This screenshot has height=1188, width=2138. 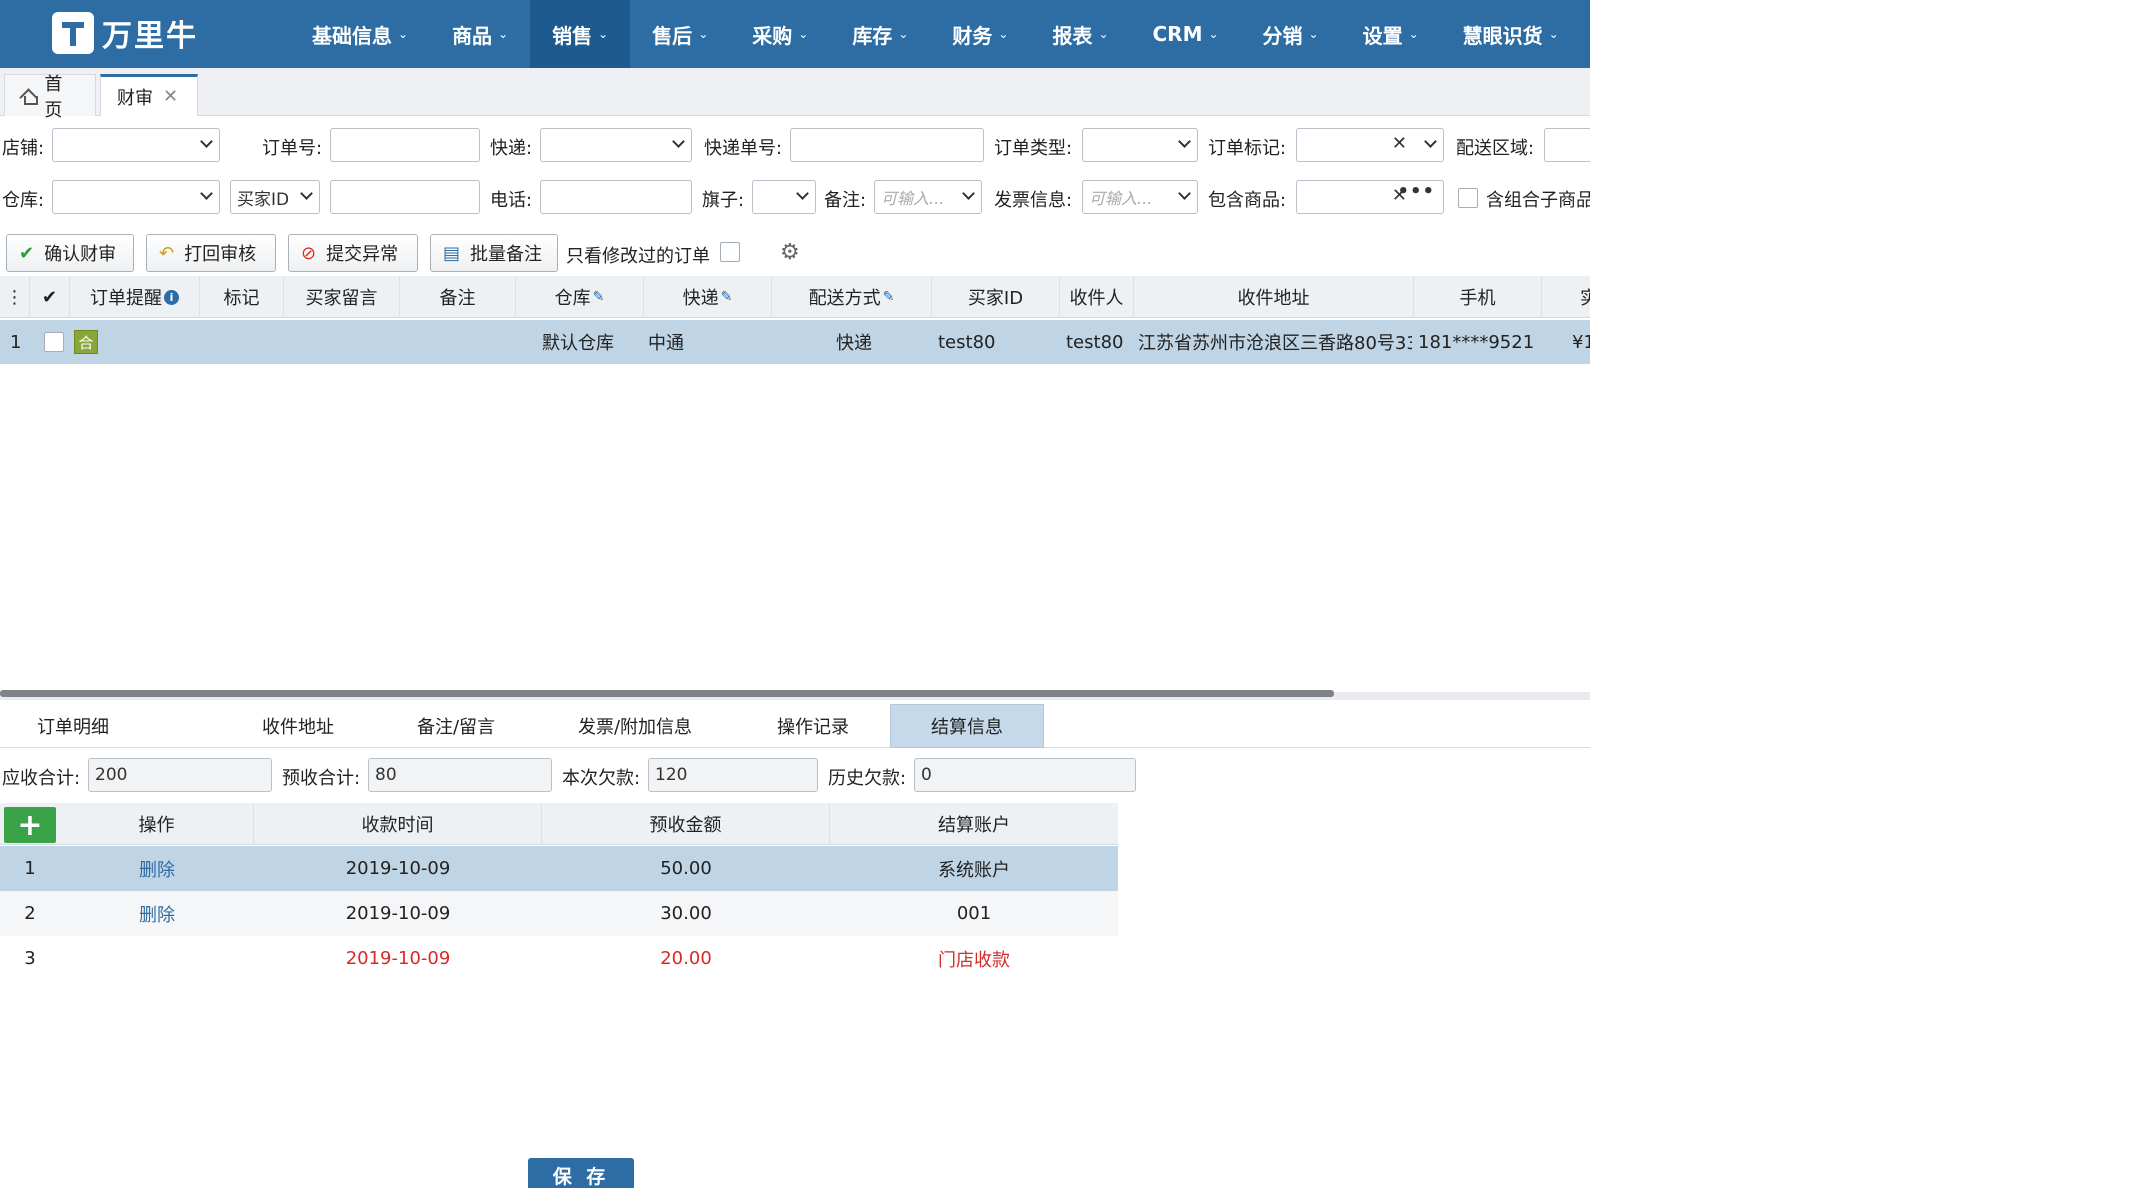 What do you see at coordinates (494, 253) in the screenshot?
I see `batch-remark-button: ▤ 批量备注` at bounding box center [494, 253].